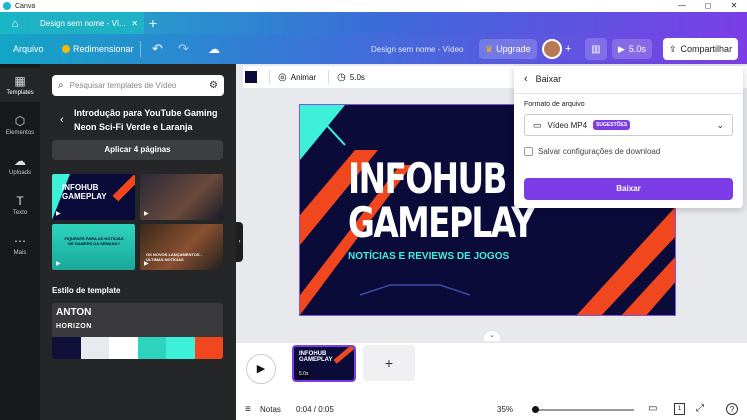 Image resolution: width=747 pixels, height=420 pixels. I want to click on notes-button: Notas, so click(270, 409).